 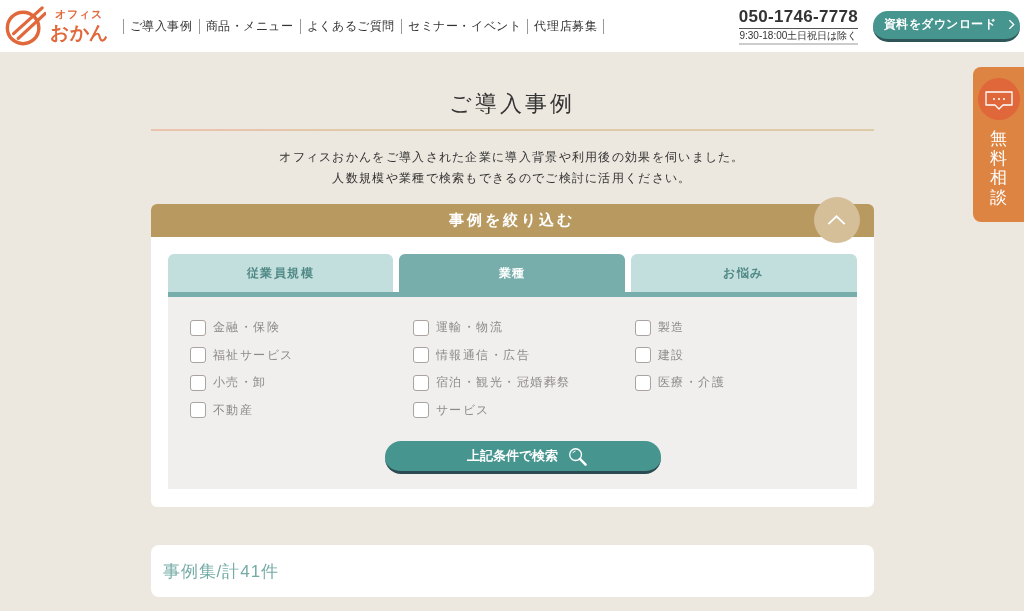 I want to click on chevron-right-icon, so click(x=1012, y=24).